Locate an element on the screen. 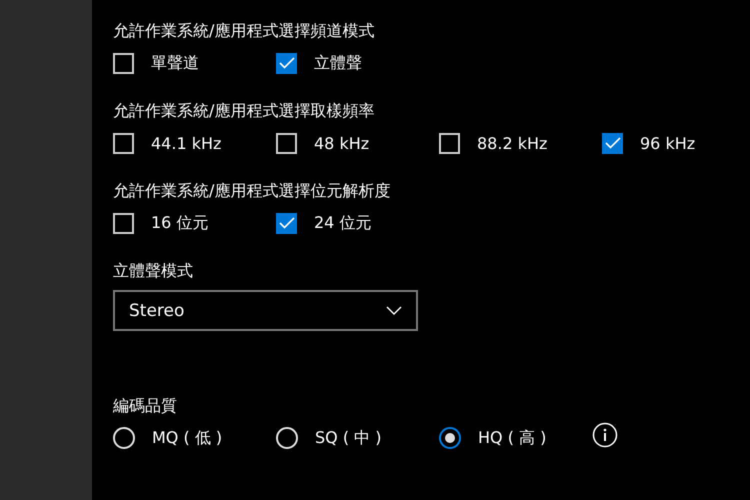  radio-group-label: 編碼品質 is located at coordinates (145, 406).